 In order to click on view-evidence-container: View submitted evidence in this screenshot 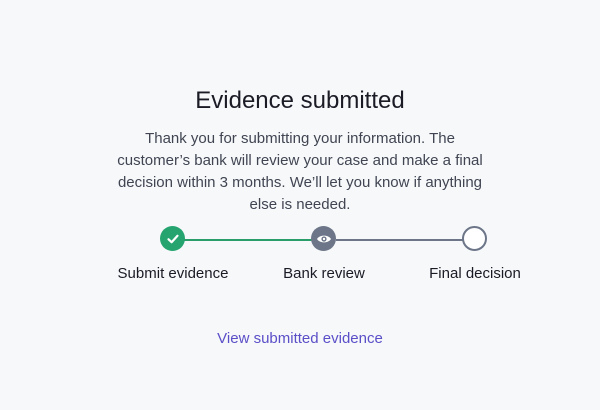, I will do `click(300, 339)`.